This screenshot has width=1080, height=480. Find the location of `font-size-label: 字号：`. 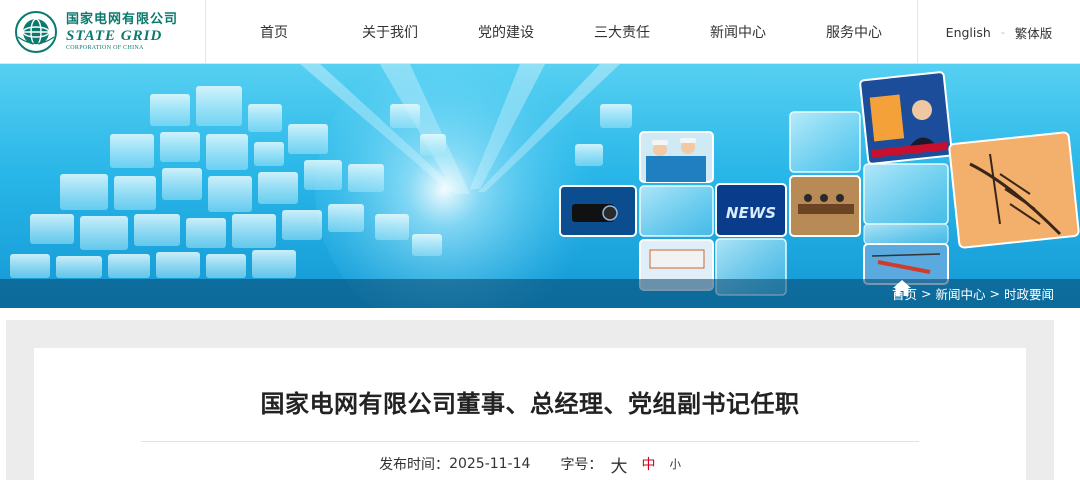

font-size-label: 字号： is located at coordinates (581, 465).